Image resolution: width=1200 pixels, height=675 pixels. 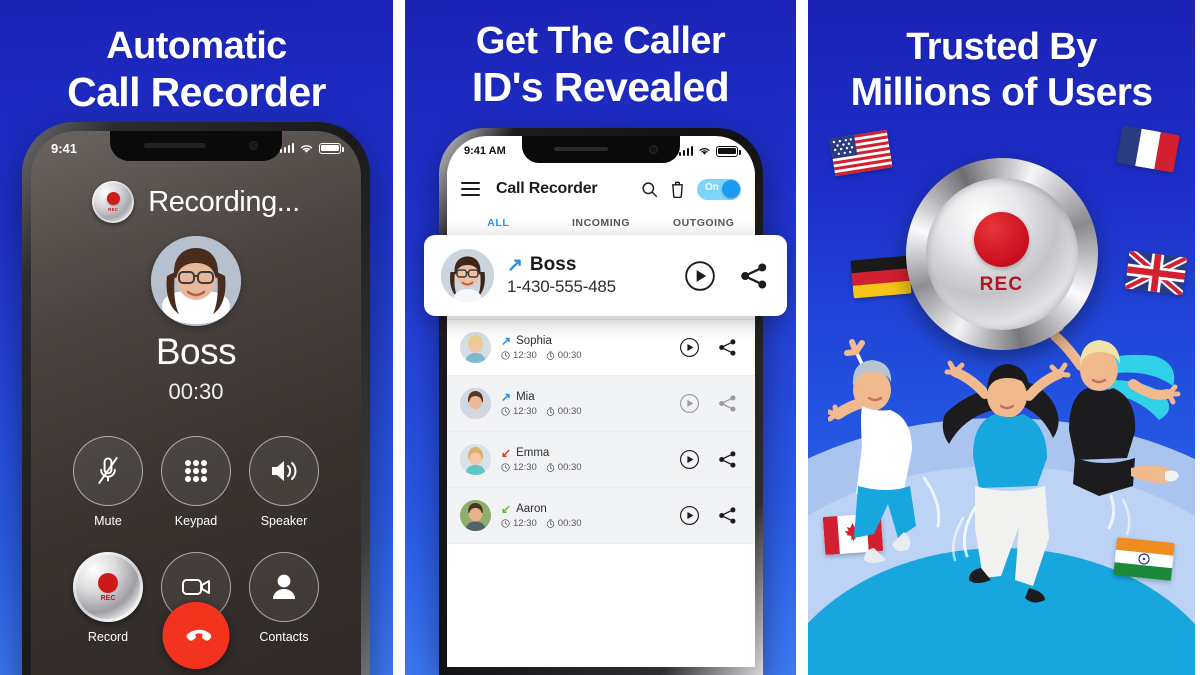 What do you see at coordinates (649, 189) in the screenshot?
I see `search-icon` at bounding box center [649, 189].